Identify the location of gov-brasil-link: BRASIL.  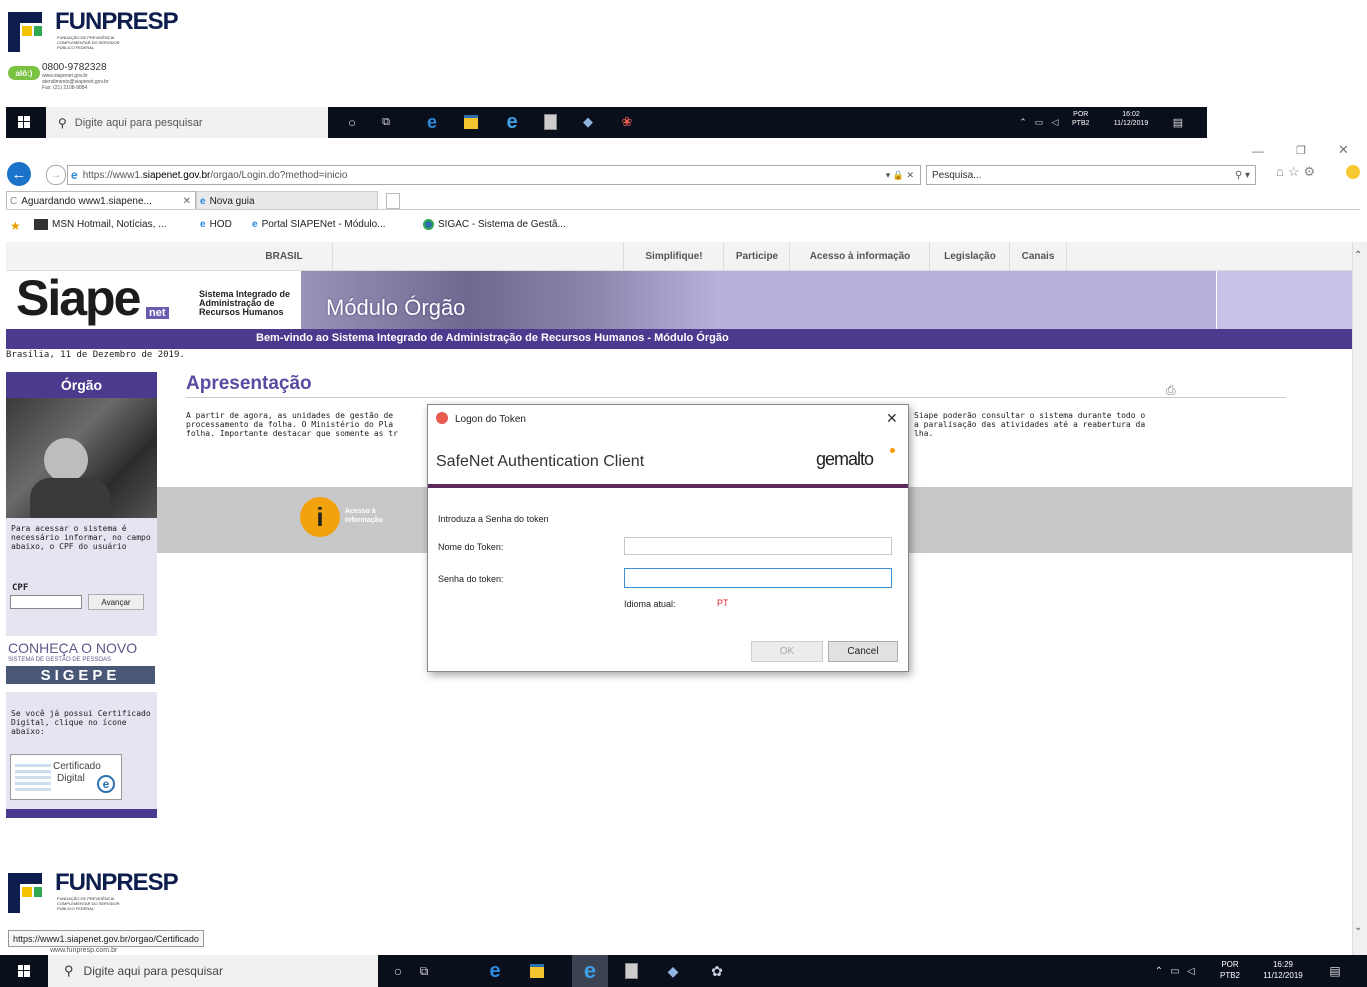
(284, 256).